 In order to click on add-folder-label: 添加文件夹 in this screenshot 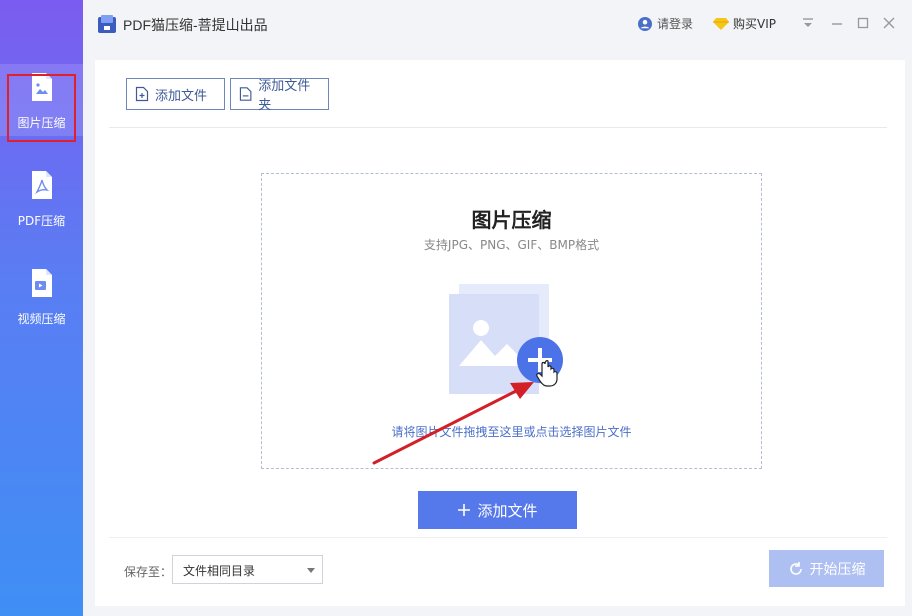, I will do `click(284, 96)`.